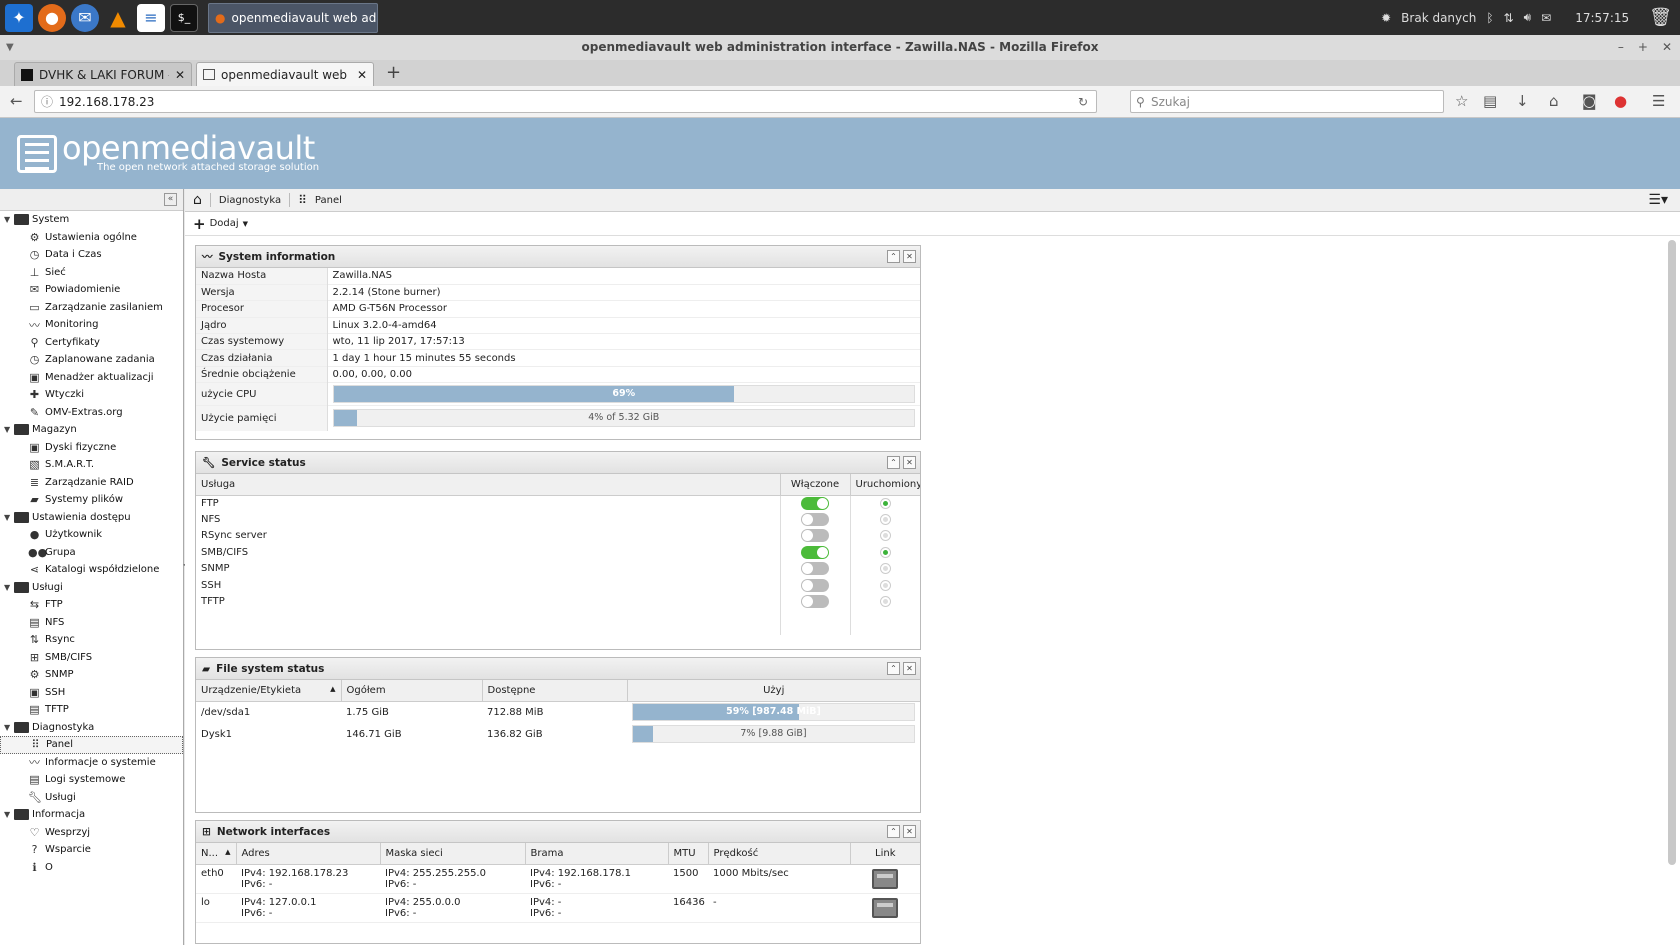 The height and width of the screenshot is (945, 1680). Describe the element at coordinates (1528, 17) in the screenshot. I see `volume-icon: 🔊︎` at that location.